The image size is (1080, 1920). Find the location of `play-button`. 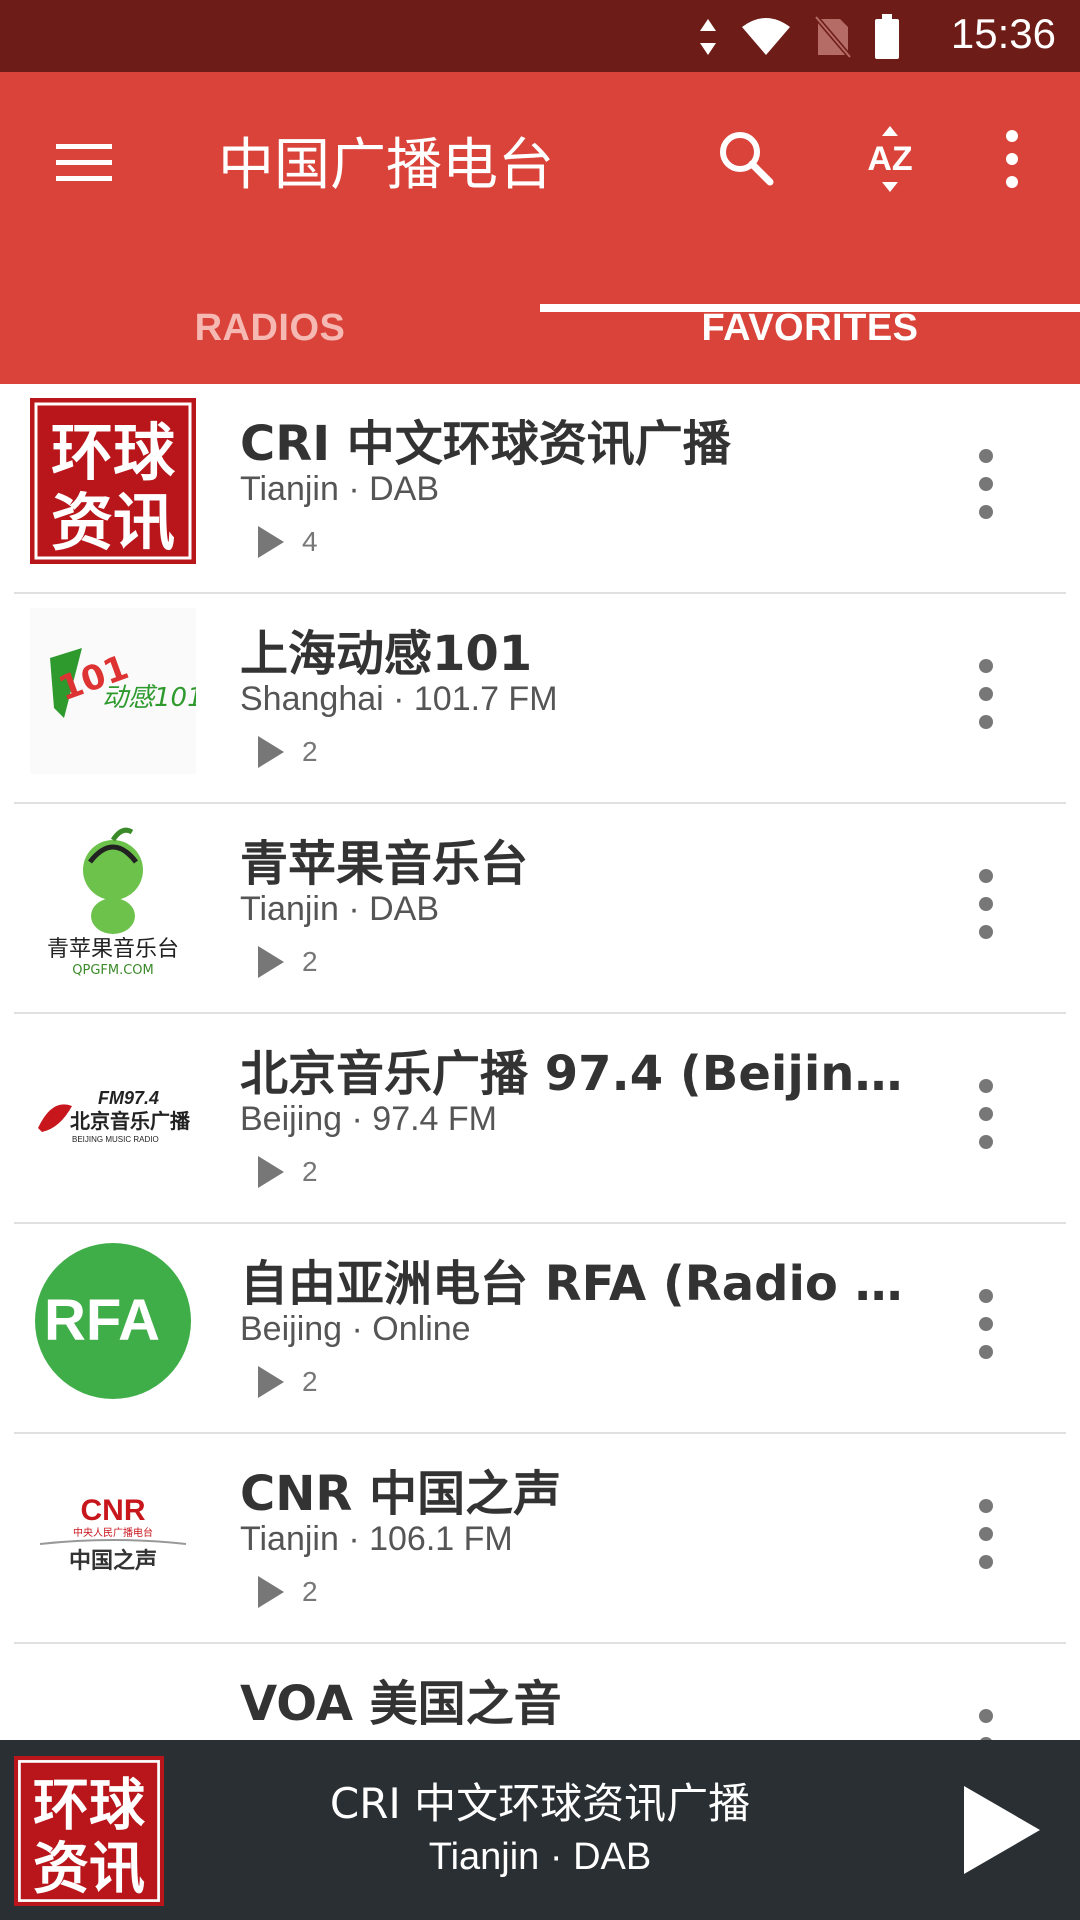

play-button is located at coordinates (1002, 1830).